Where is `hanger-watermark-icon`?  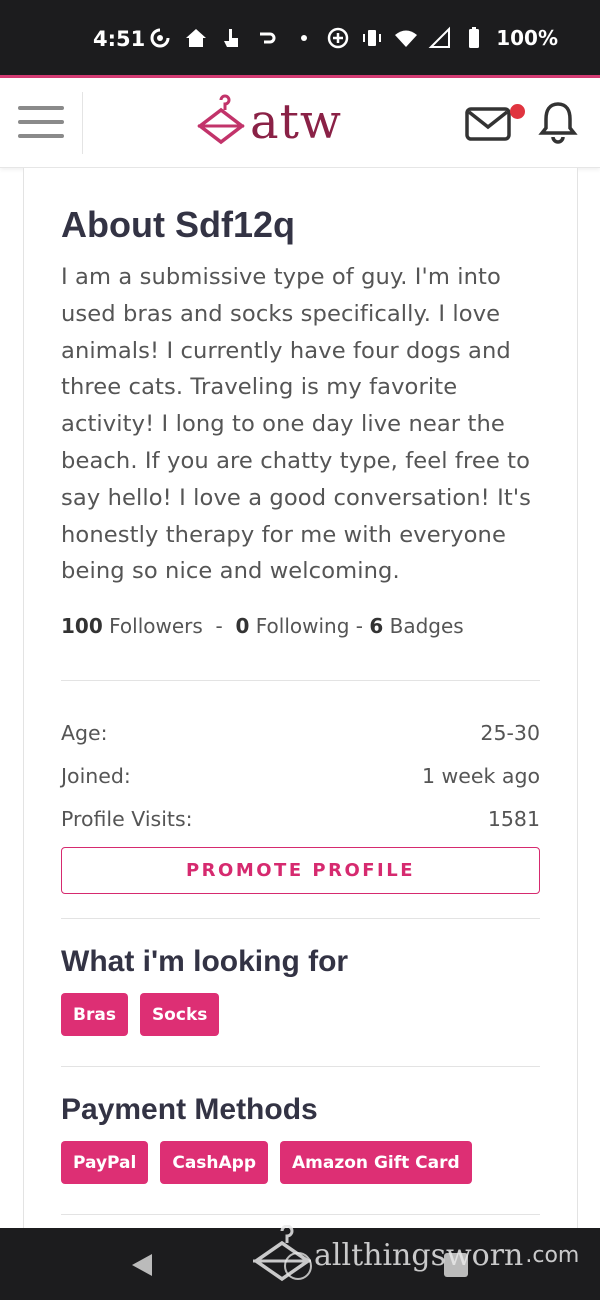 hanger-watermark-icon is located at coordinates (282, 1253).